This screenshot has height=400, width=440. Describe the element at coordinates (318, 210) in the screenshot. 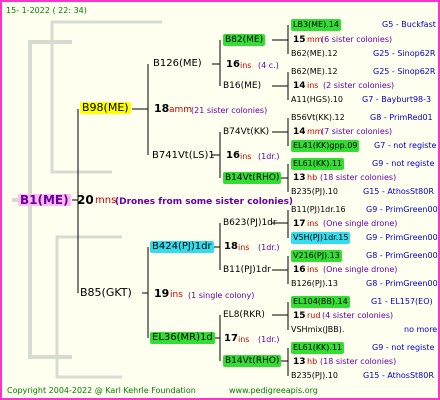

I see `gen4-5-dam: B11(PJ)1dr.16` at that location.